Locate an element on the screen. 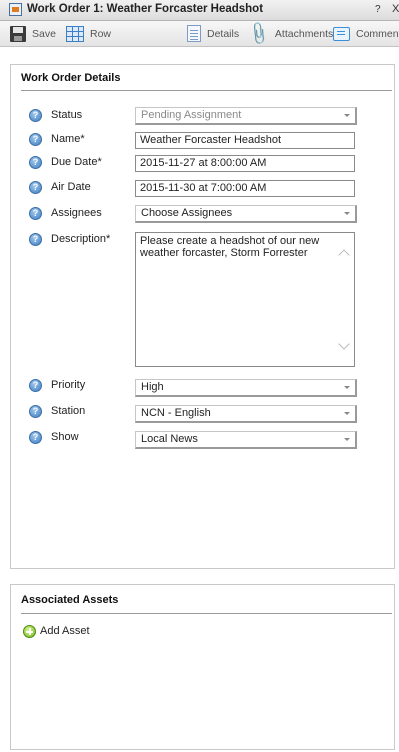 The width and height of the screenshot is (399, 752). panel-title: Associated Assets is located at coordinates (70, 600).